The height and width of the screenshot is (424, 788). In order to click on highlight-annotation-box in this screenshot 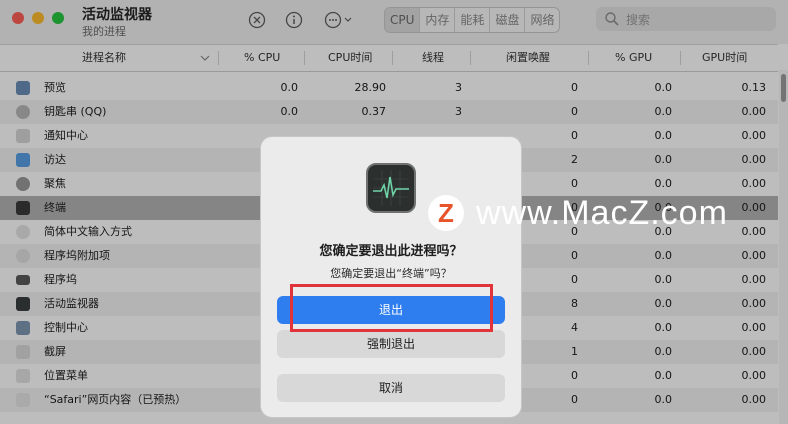, I will do `click(391, 308)`.